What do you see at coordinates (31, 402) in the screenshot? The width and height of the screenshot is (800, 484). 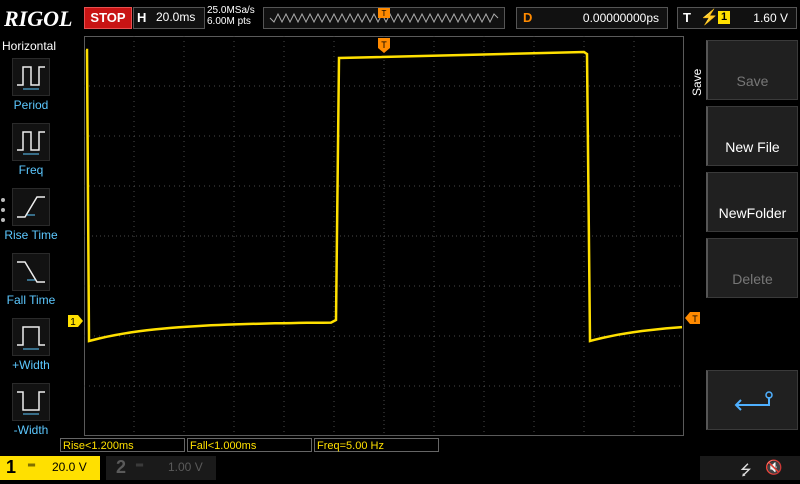 I see `negative-width-icon` at bounding box center [31, 402].